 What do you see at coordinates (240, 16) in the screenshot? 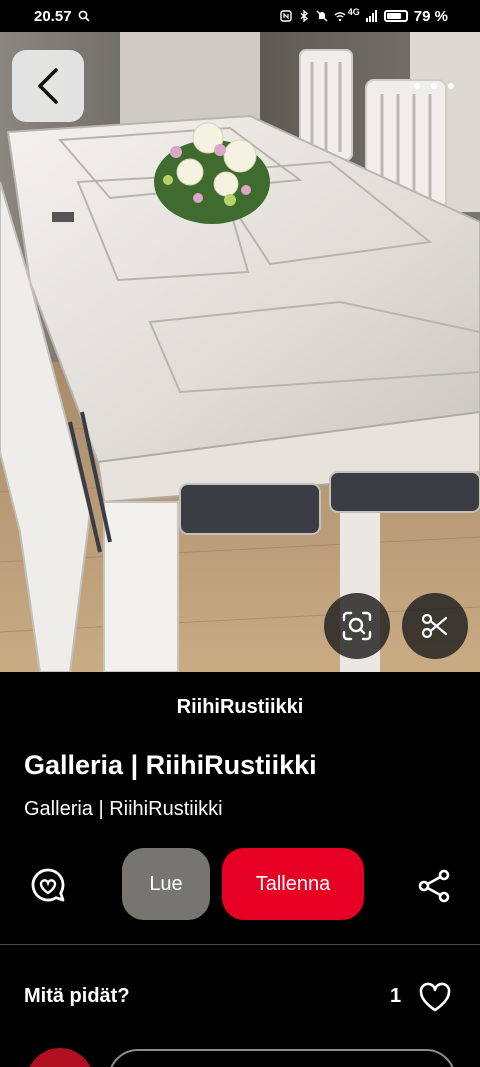
I see `status-bar: 20.57 4G 79 %` at bounding box center [240, 16].